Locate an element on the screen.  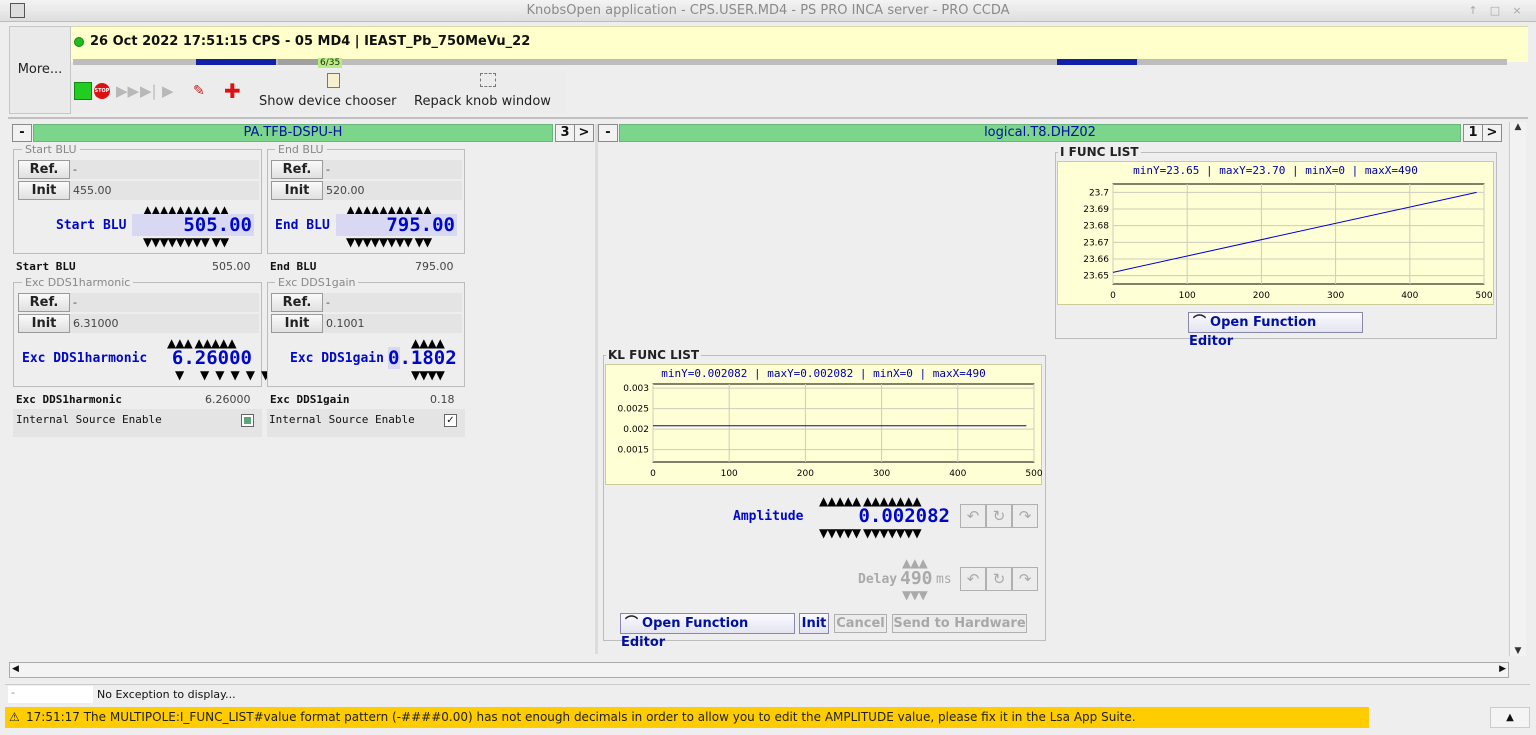
gain-ref-button: Ref. is located at coordinates (297, 302).